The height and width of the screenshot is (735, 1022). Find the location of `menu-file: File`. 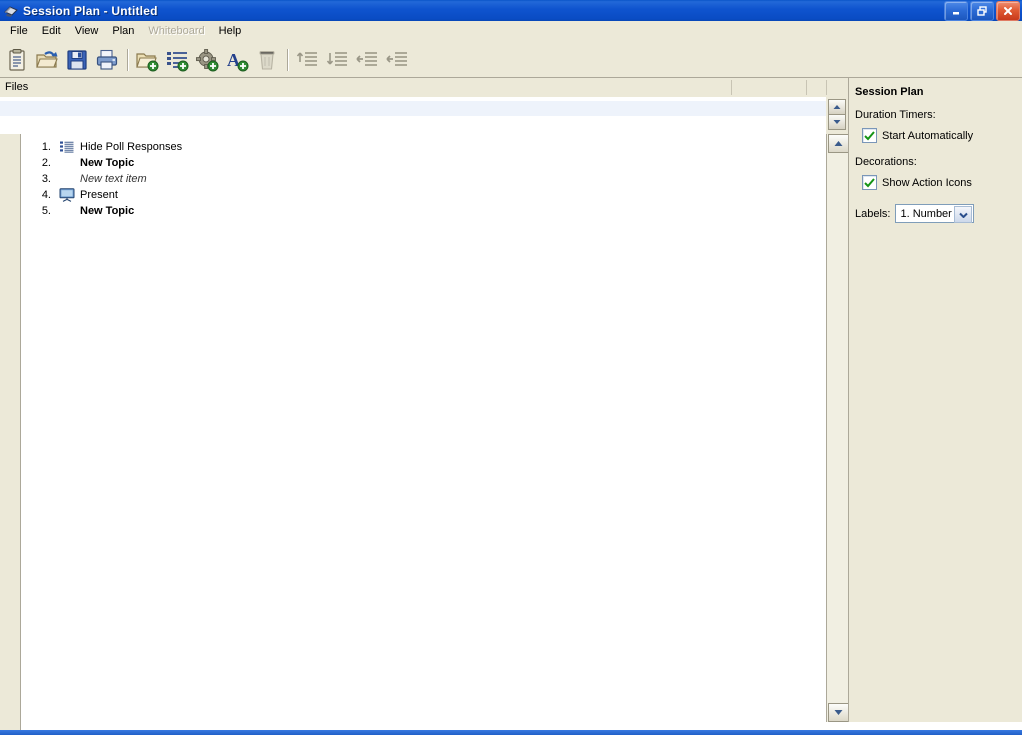

menu-file: File is located at coordinates (19, 31).